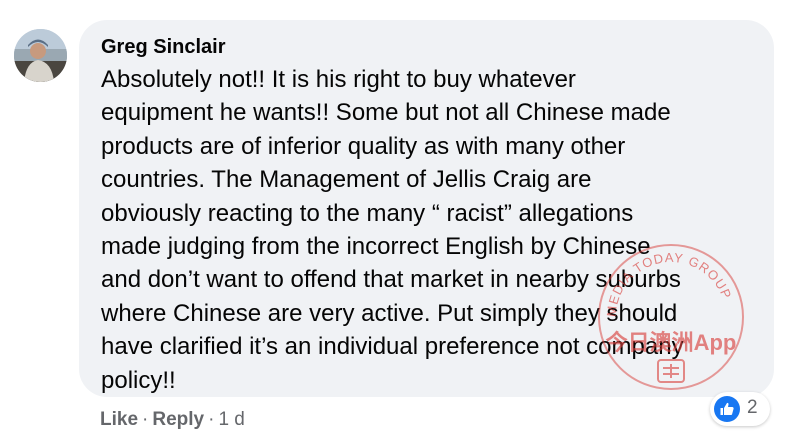  What do you see at coordinates (119, 419) in the screenshot?
I see `like-button: Like` at bounding box center [119, 419].